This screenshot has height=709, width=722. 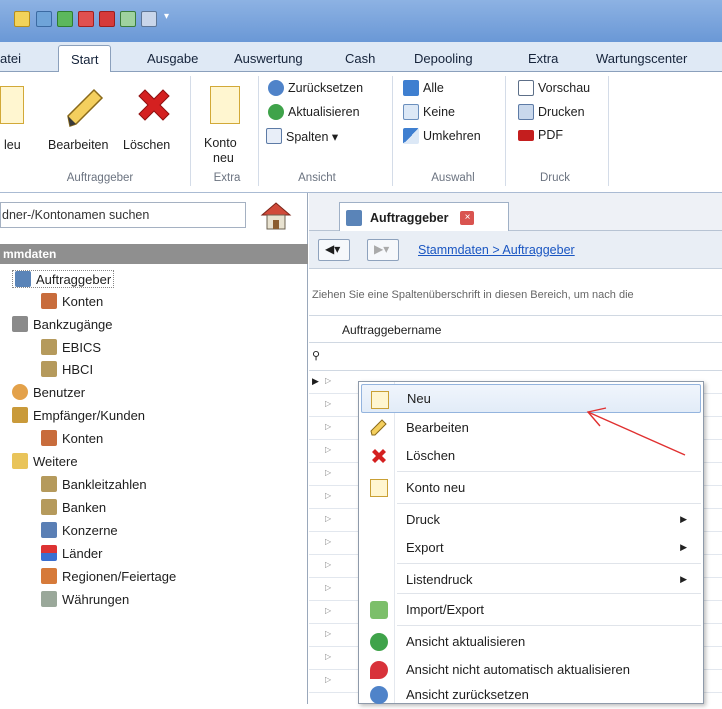 I want to click on nav-item-ebics: EBICS, so click(x=71, y=347).